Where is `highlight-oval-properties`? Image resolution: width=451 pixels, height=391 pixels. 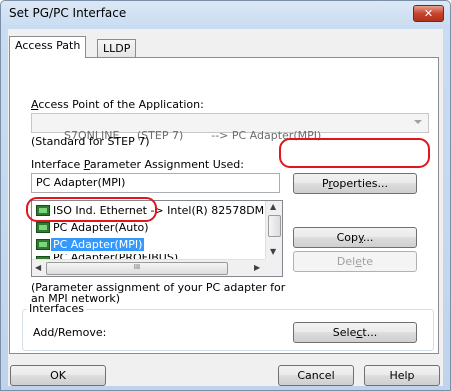
highlight-oval-properties is located at coordinates (354, 153).